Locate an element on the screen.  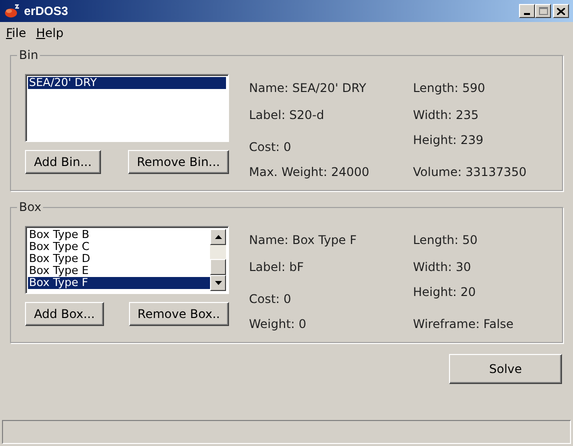
detail-text: Label: bF is located at coordinates (277, 267).